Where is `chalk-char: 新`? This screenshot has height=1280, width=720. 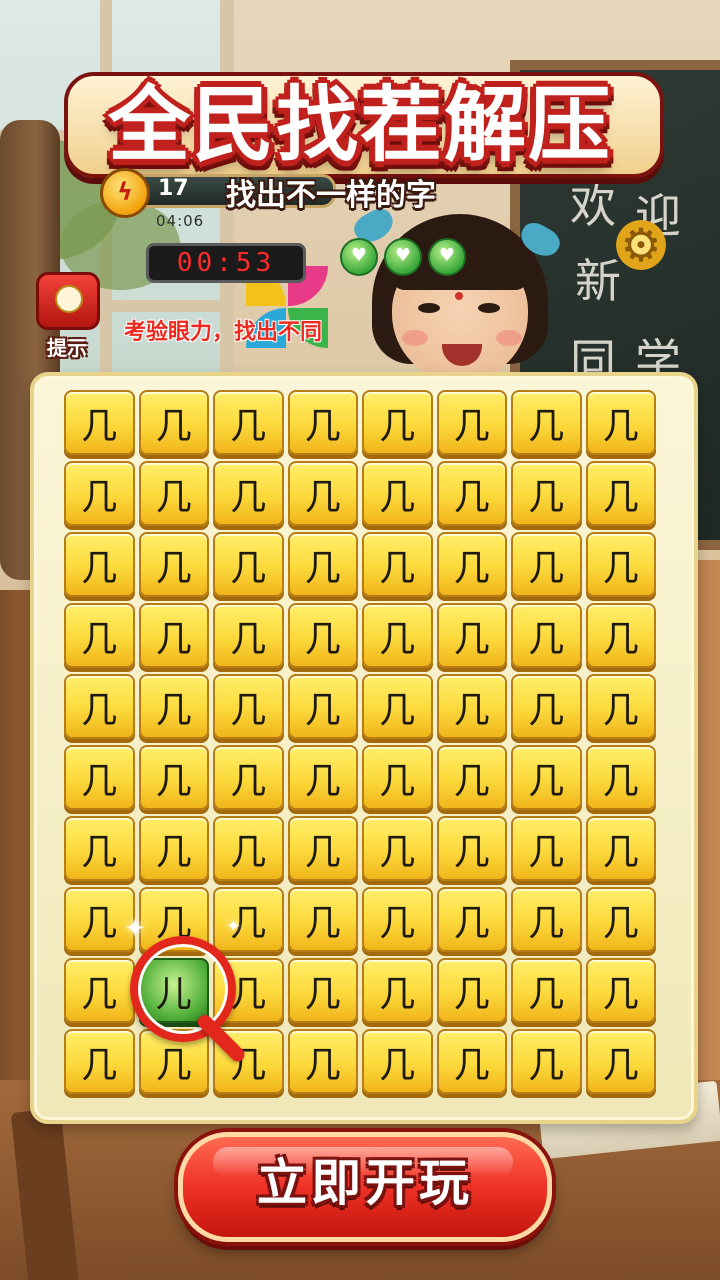 chalk-char: 新 is located at coordinates (598, 281).